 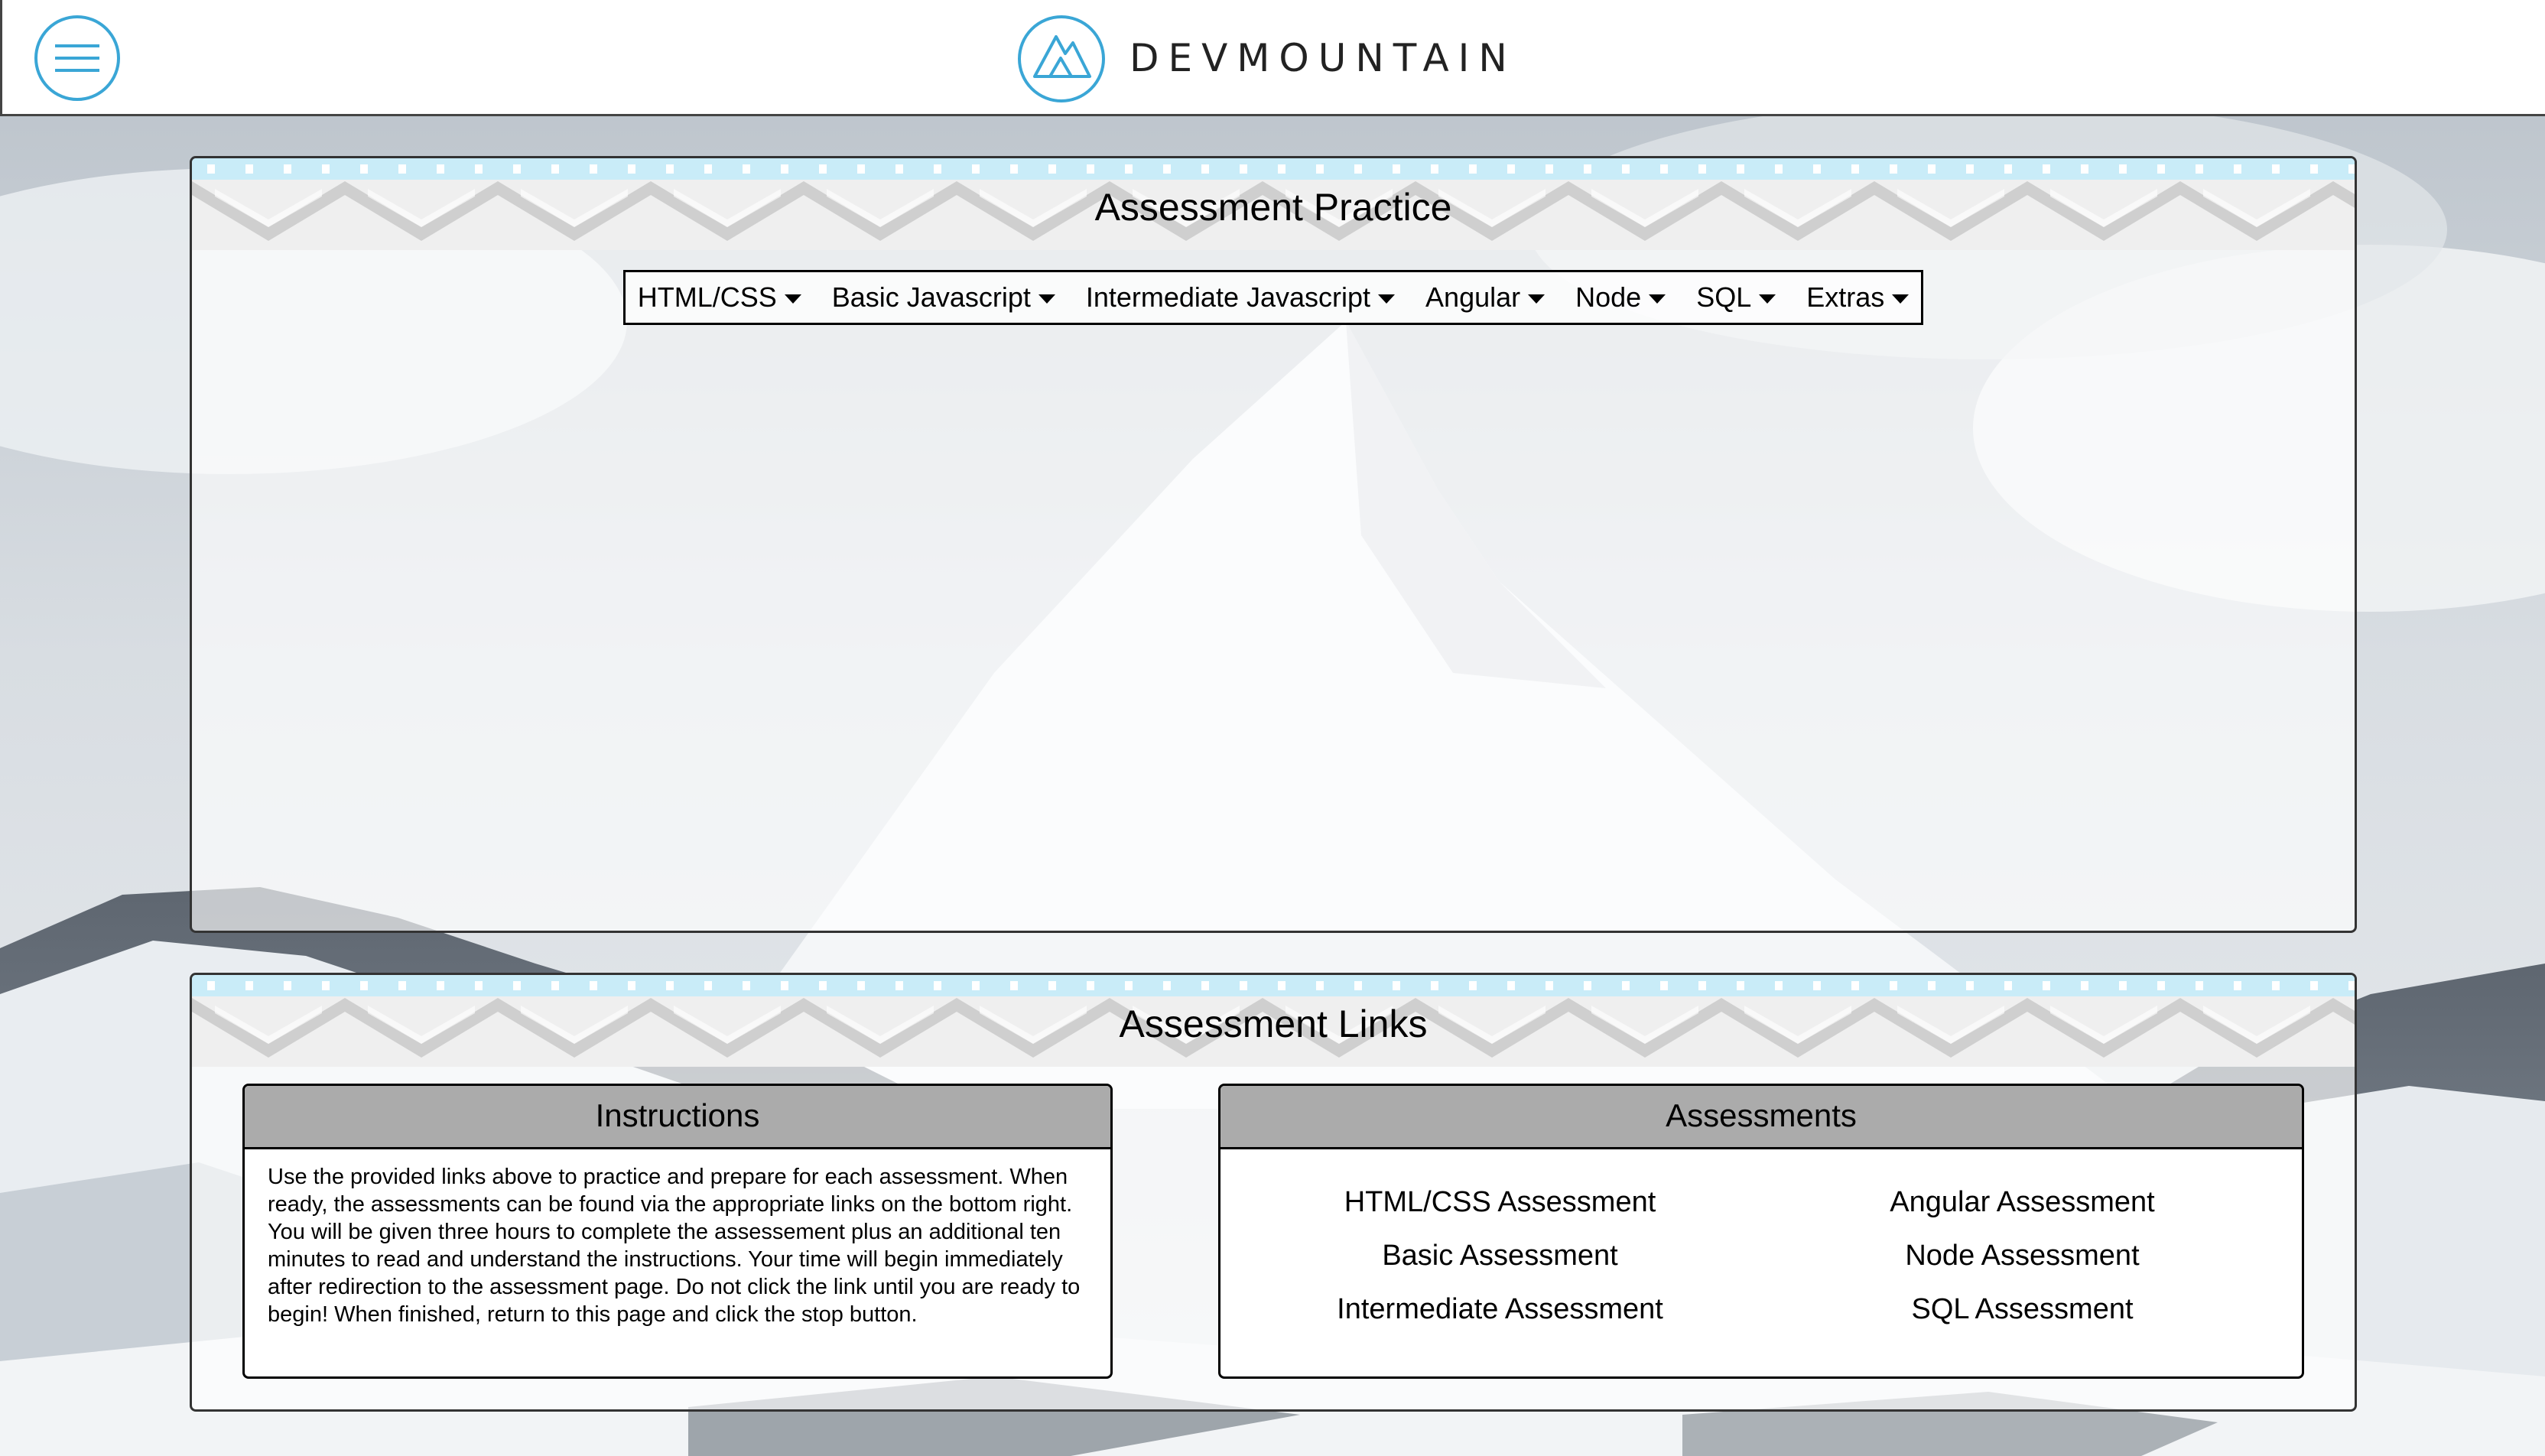 I want to click on nav-label: Node, so click(x=1608, y=297).